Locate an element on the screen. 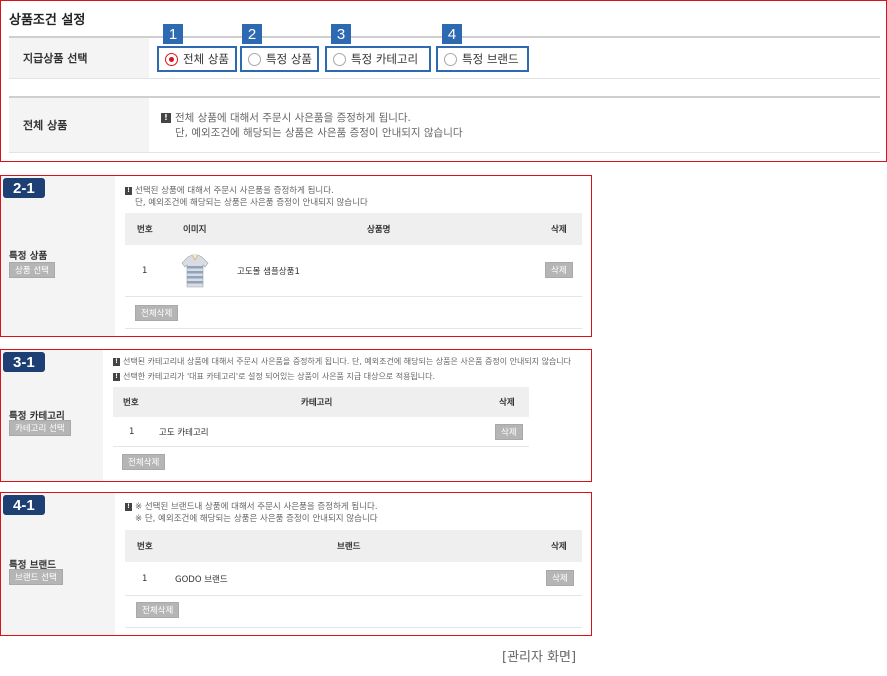 This screenshot has height=676, width=887. header-image: 이미지 is located at coordinates (195, 230).